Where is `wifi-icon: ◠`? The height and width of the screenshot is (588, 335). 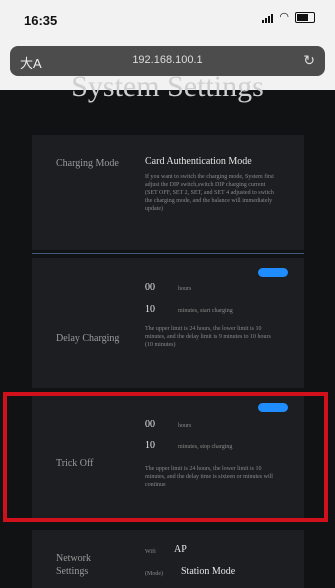
wifi-icon: ◠ is located at coordinates (284, 17).